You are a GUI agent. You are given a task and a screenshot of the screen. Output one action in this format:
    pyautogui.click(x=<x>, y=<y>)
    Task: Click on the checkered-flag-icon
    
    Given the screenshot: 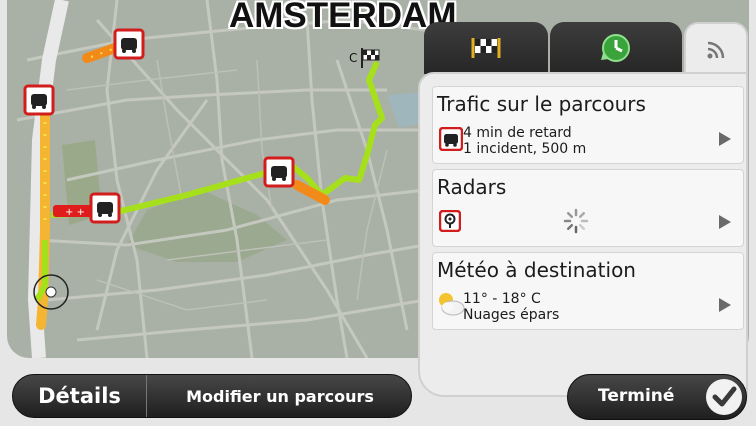 What is the action you would take?
    pyautogui.click(x=486, y=48)
    